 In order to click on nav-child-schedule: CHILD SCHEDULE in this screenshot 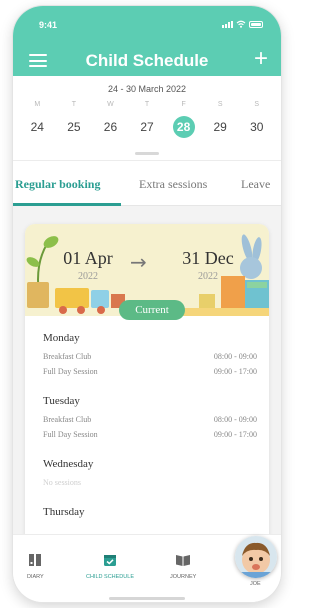, I will do `click(110, 566)`.